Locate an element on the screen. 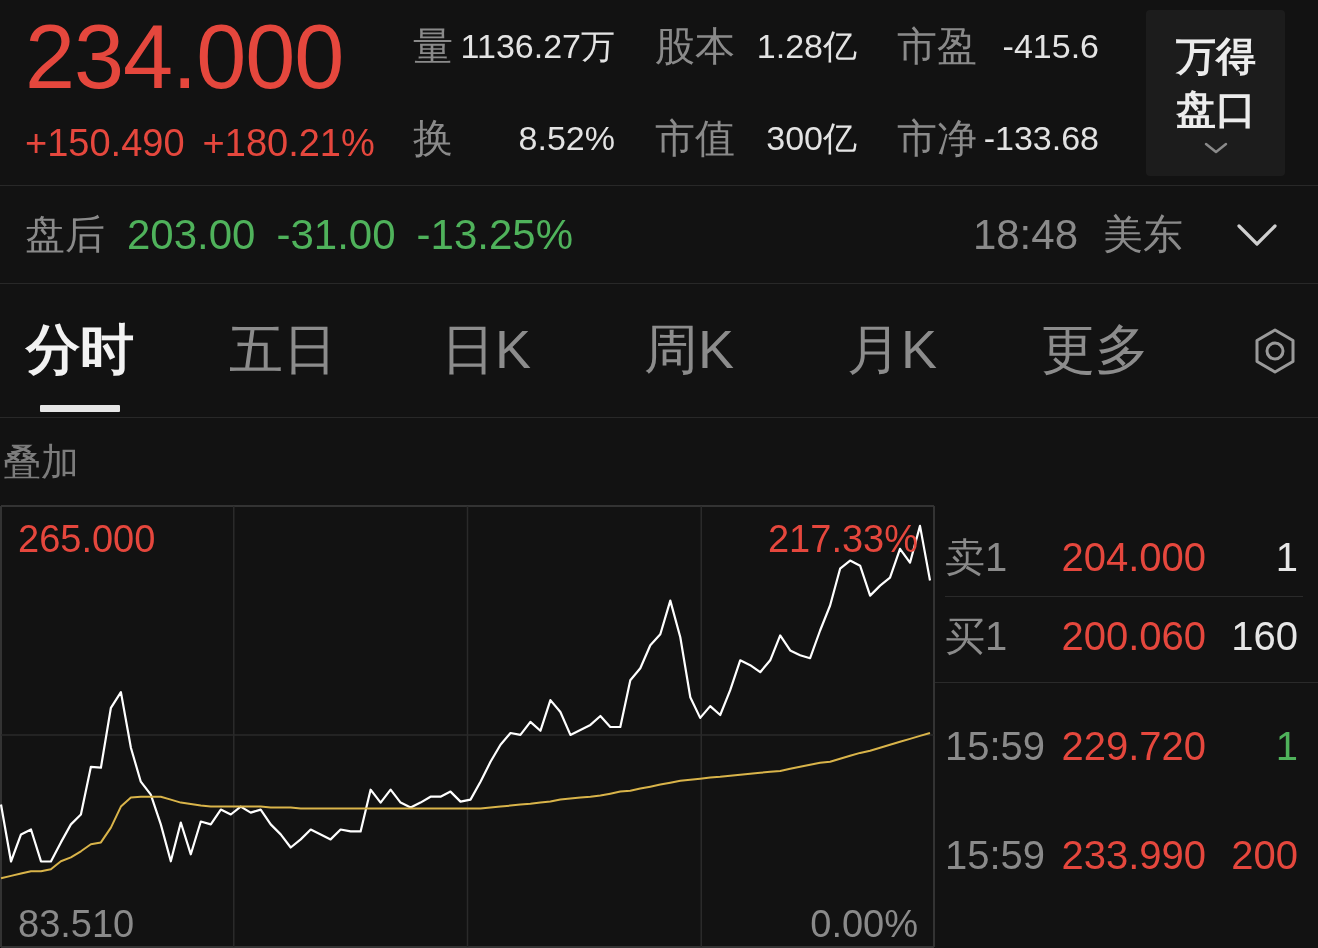  period-tab: 周K is located at coordinates (689, 350).